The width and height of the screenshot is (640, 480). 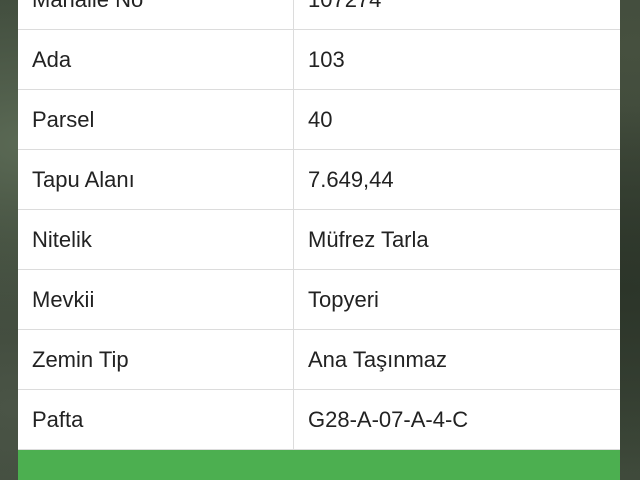 I want to click on action-button, so click(x=319, y=465).